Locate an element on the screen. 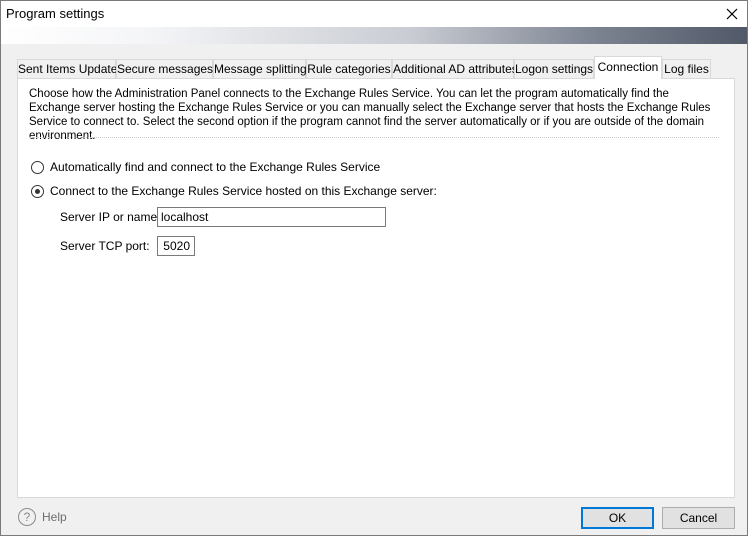 This screenshot has height=536, width=748. auto-find-radio is located at coordinates (37, 167).